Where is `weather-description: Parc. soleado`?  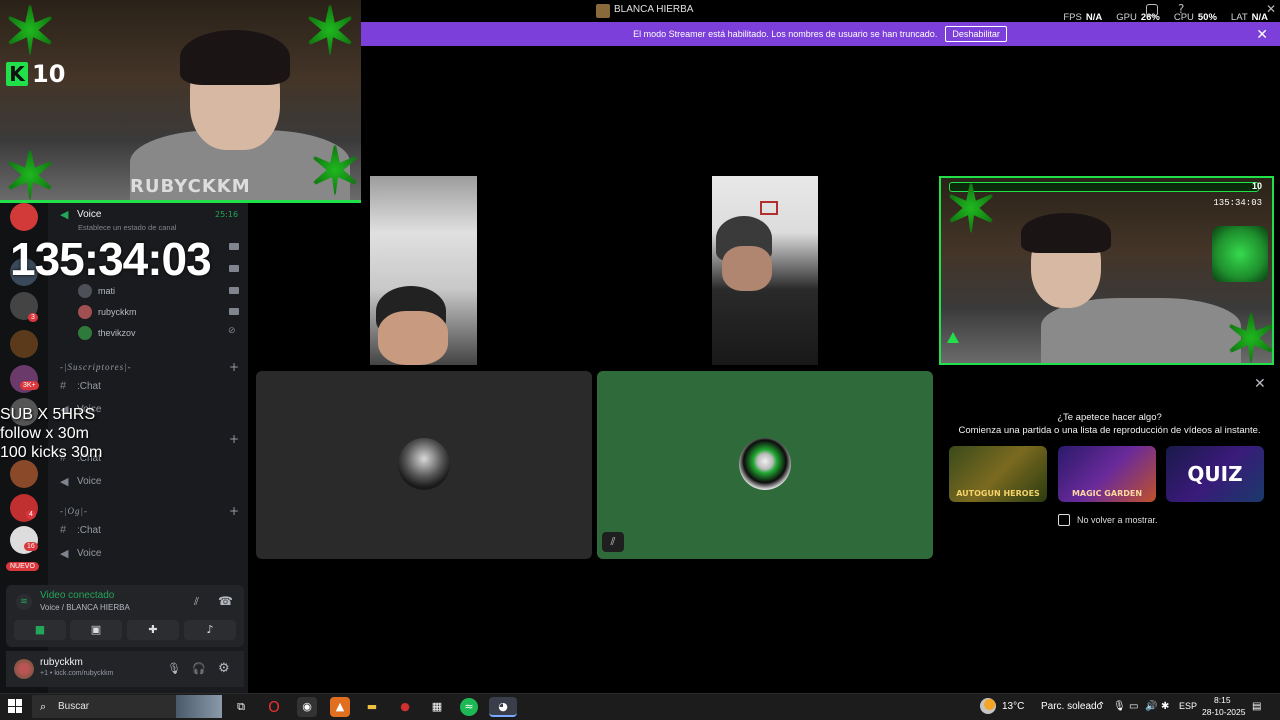
weather-description: Parc. soleado is located at coordinates (1071, 706).